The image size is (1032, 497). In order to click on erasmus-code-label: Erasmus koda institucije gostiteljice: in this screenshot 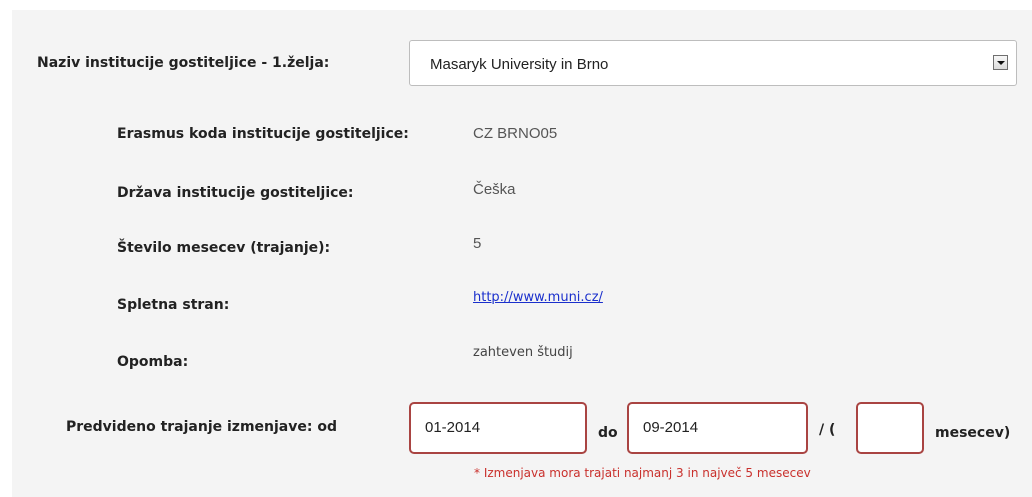, I will do `click(263, 134)`.